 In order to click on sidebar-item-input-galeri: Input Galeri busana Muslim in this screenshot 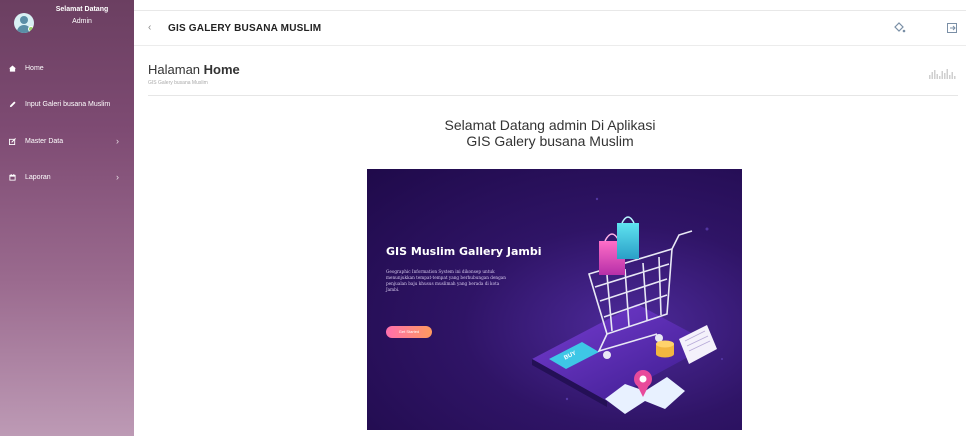, I will do `click(67, 105)`.